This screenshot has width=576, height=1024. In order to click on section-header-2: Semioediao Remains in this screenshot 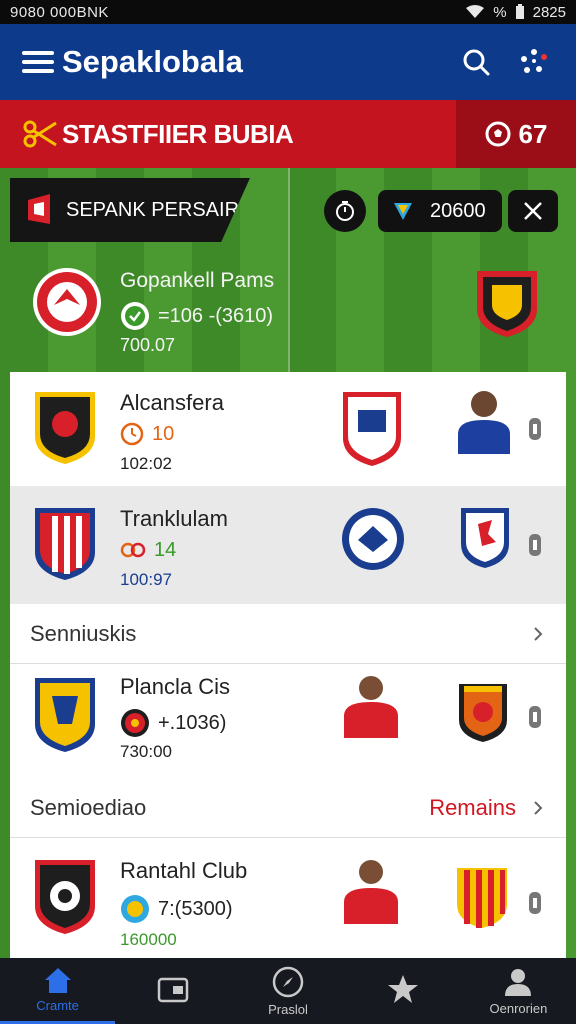, I will do `click(288, 808)`.